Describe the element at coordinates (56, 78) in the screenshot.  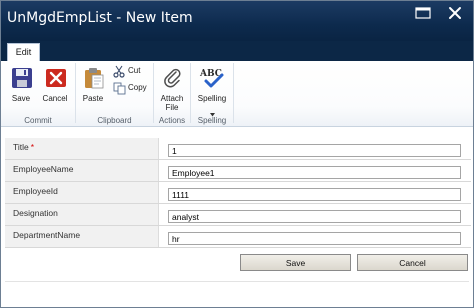
I see `cancel-icon` at that location.